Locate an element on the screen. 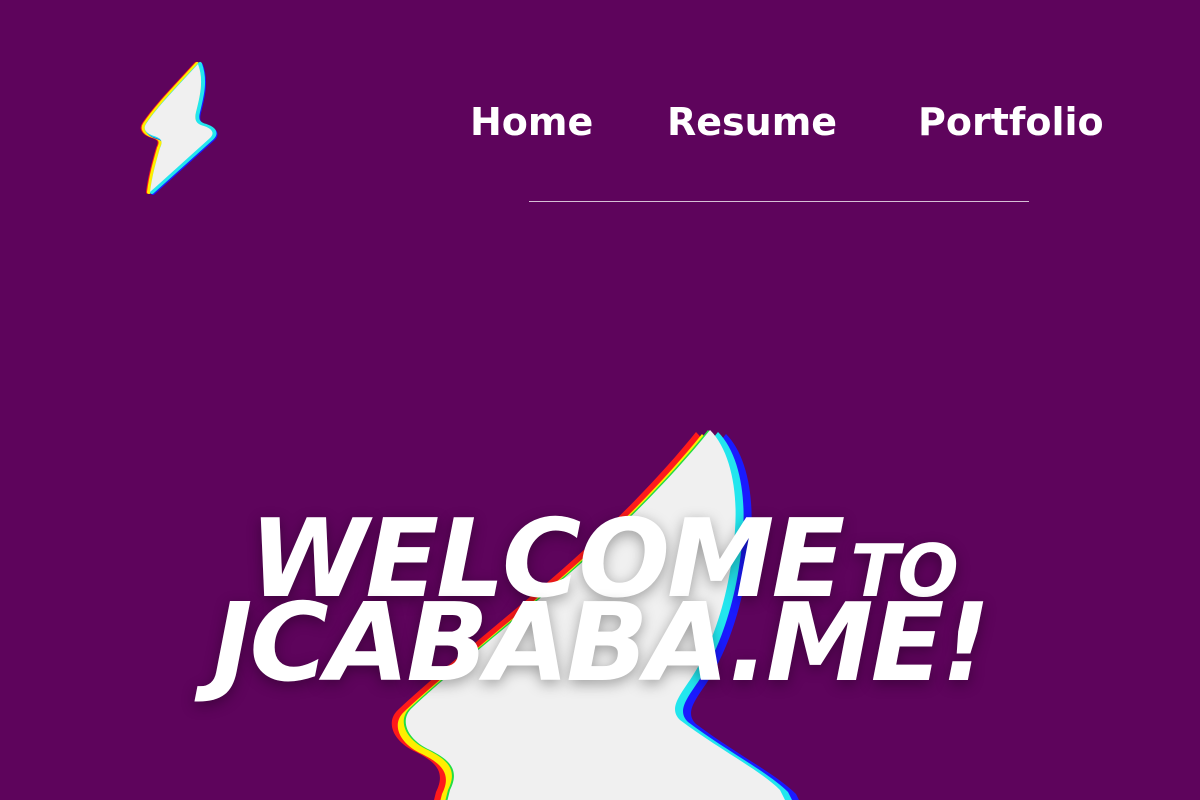 Image resolution: width=1200 pixels, height=800 pixels. nav-link-portfolio: Portfolio is located at coordinates (1011, 122).